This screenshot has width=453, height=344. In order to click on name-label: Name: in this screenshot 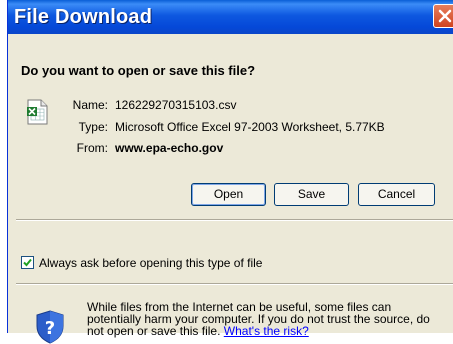, I will do `click(90, 105)`.